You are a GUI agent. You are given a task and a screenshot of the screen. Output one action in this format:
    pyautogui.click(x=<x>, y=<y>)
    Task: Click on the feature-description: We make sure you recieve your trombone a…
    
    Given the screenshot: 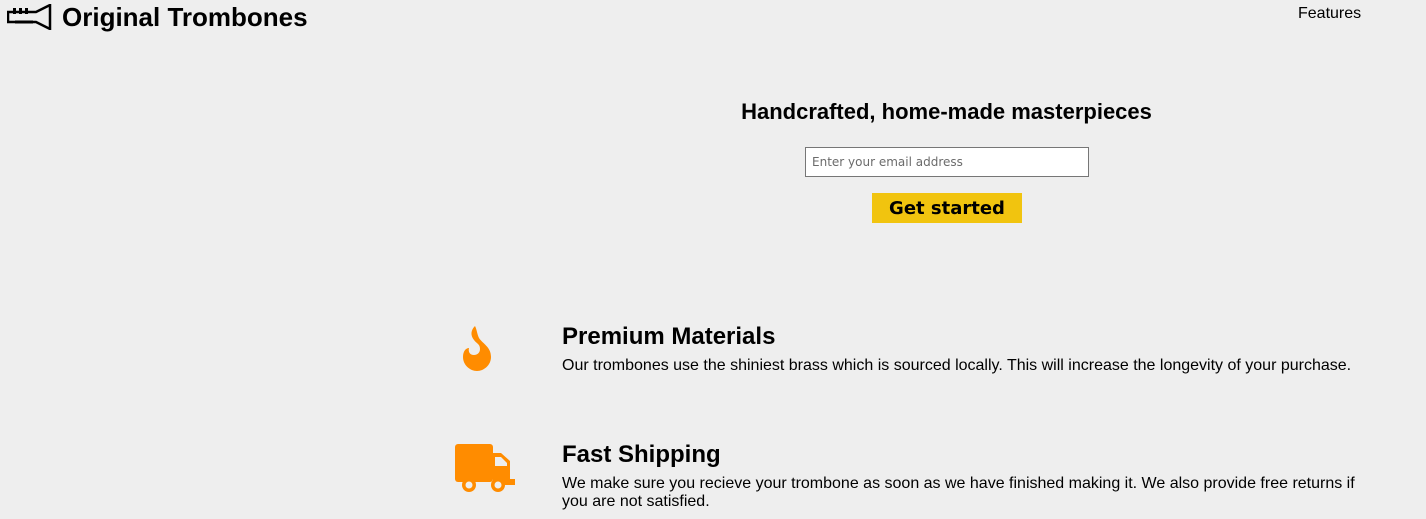 What is the action you would take?
    pyautogui.click(x=958, y=492)
    